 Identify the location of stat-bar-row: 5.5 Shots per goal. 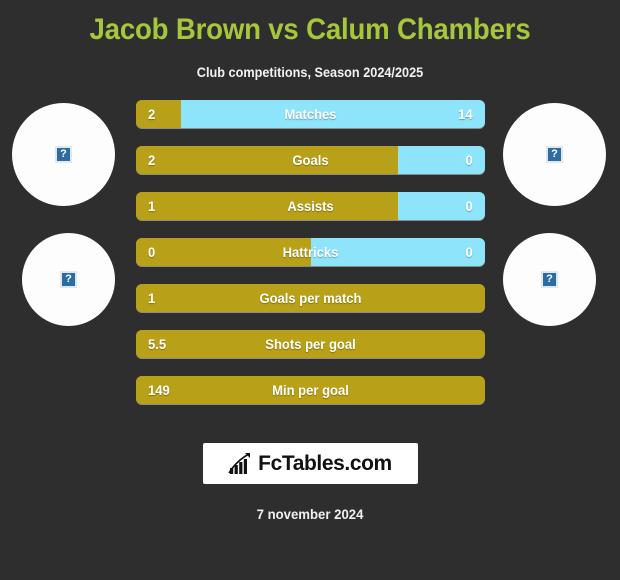
(310, 344).